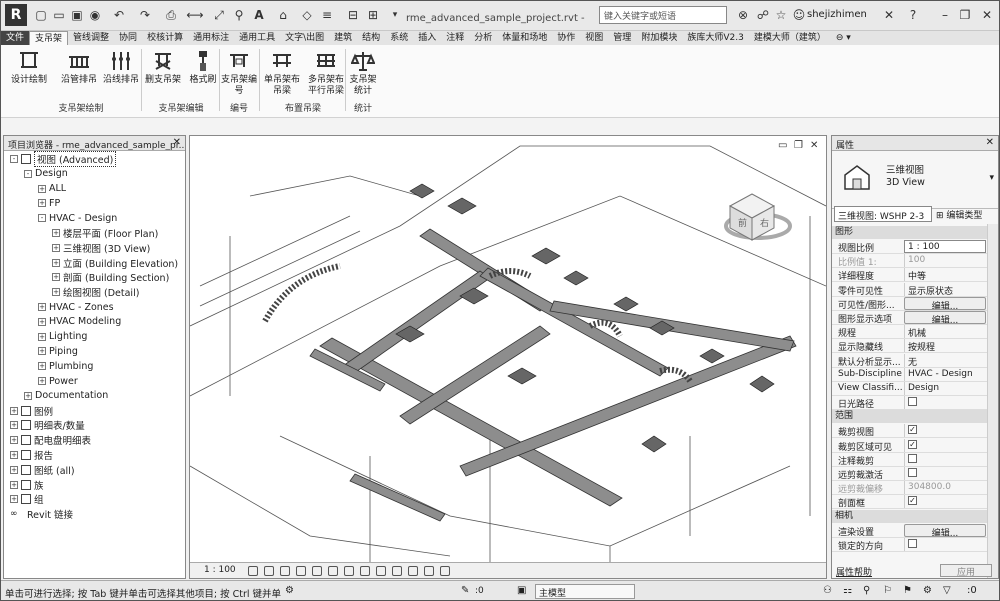 This screenshot has width=1000, height=601. I want to click on tree-item: - 视图 (Advanced), so click(63, 159).